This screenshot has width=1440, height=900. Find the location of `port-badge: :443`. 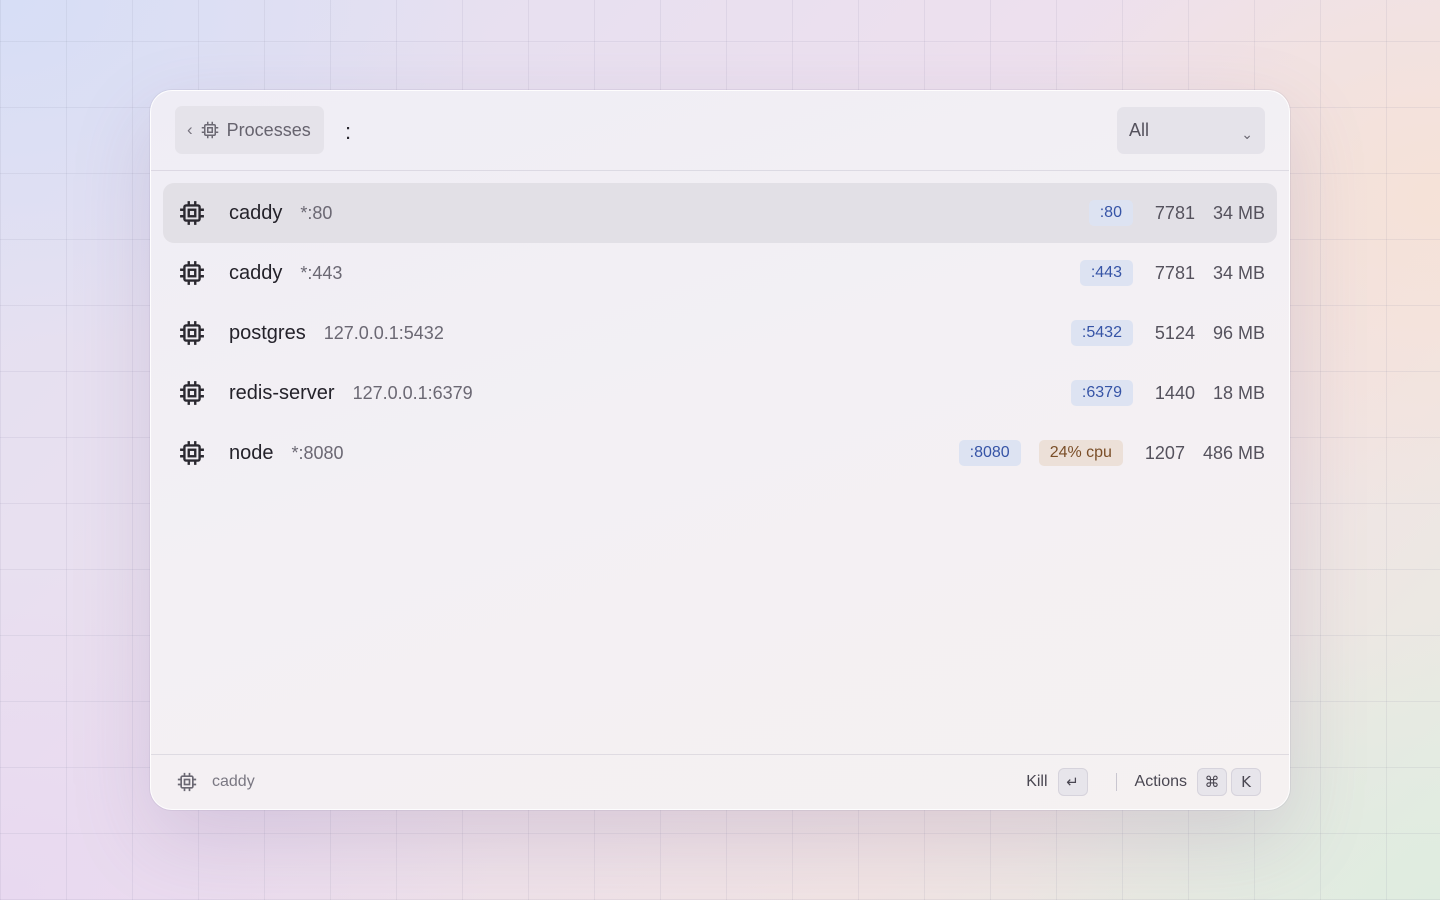

port-badge: :443 is located at coordinates (1106, 273).